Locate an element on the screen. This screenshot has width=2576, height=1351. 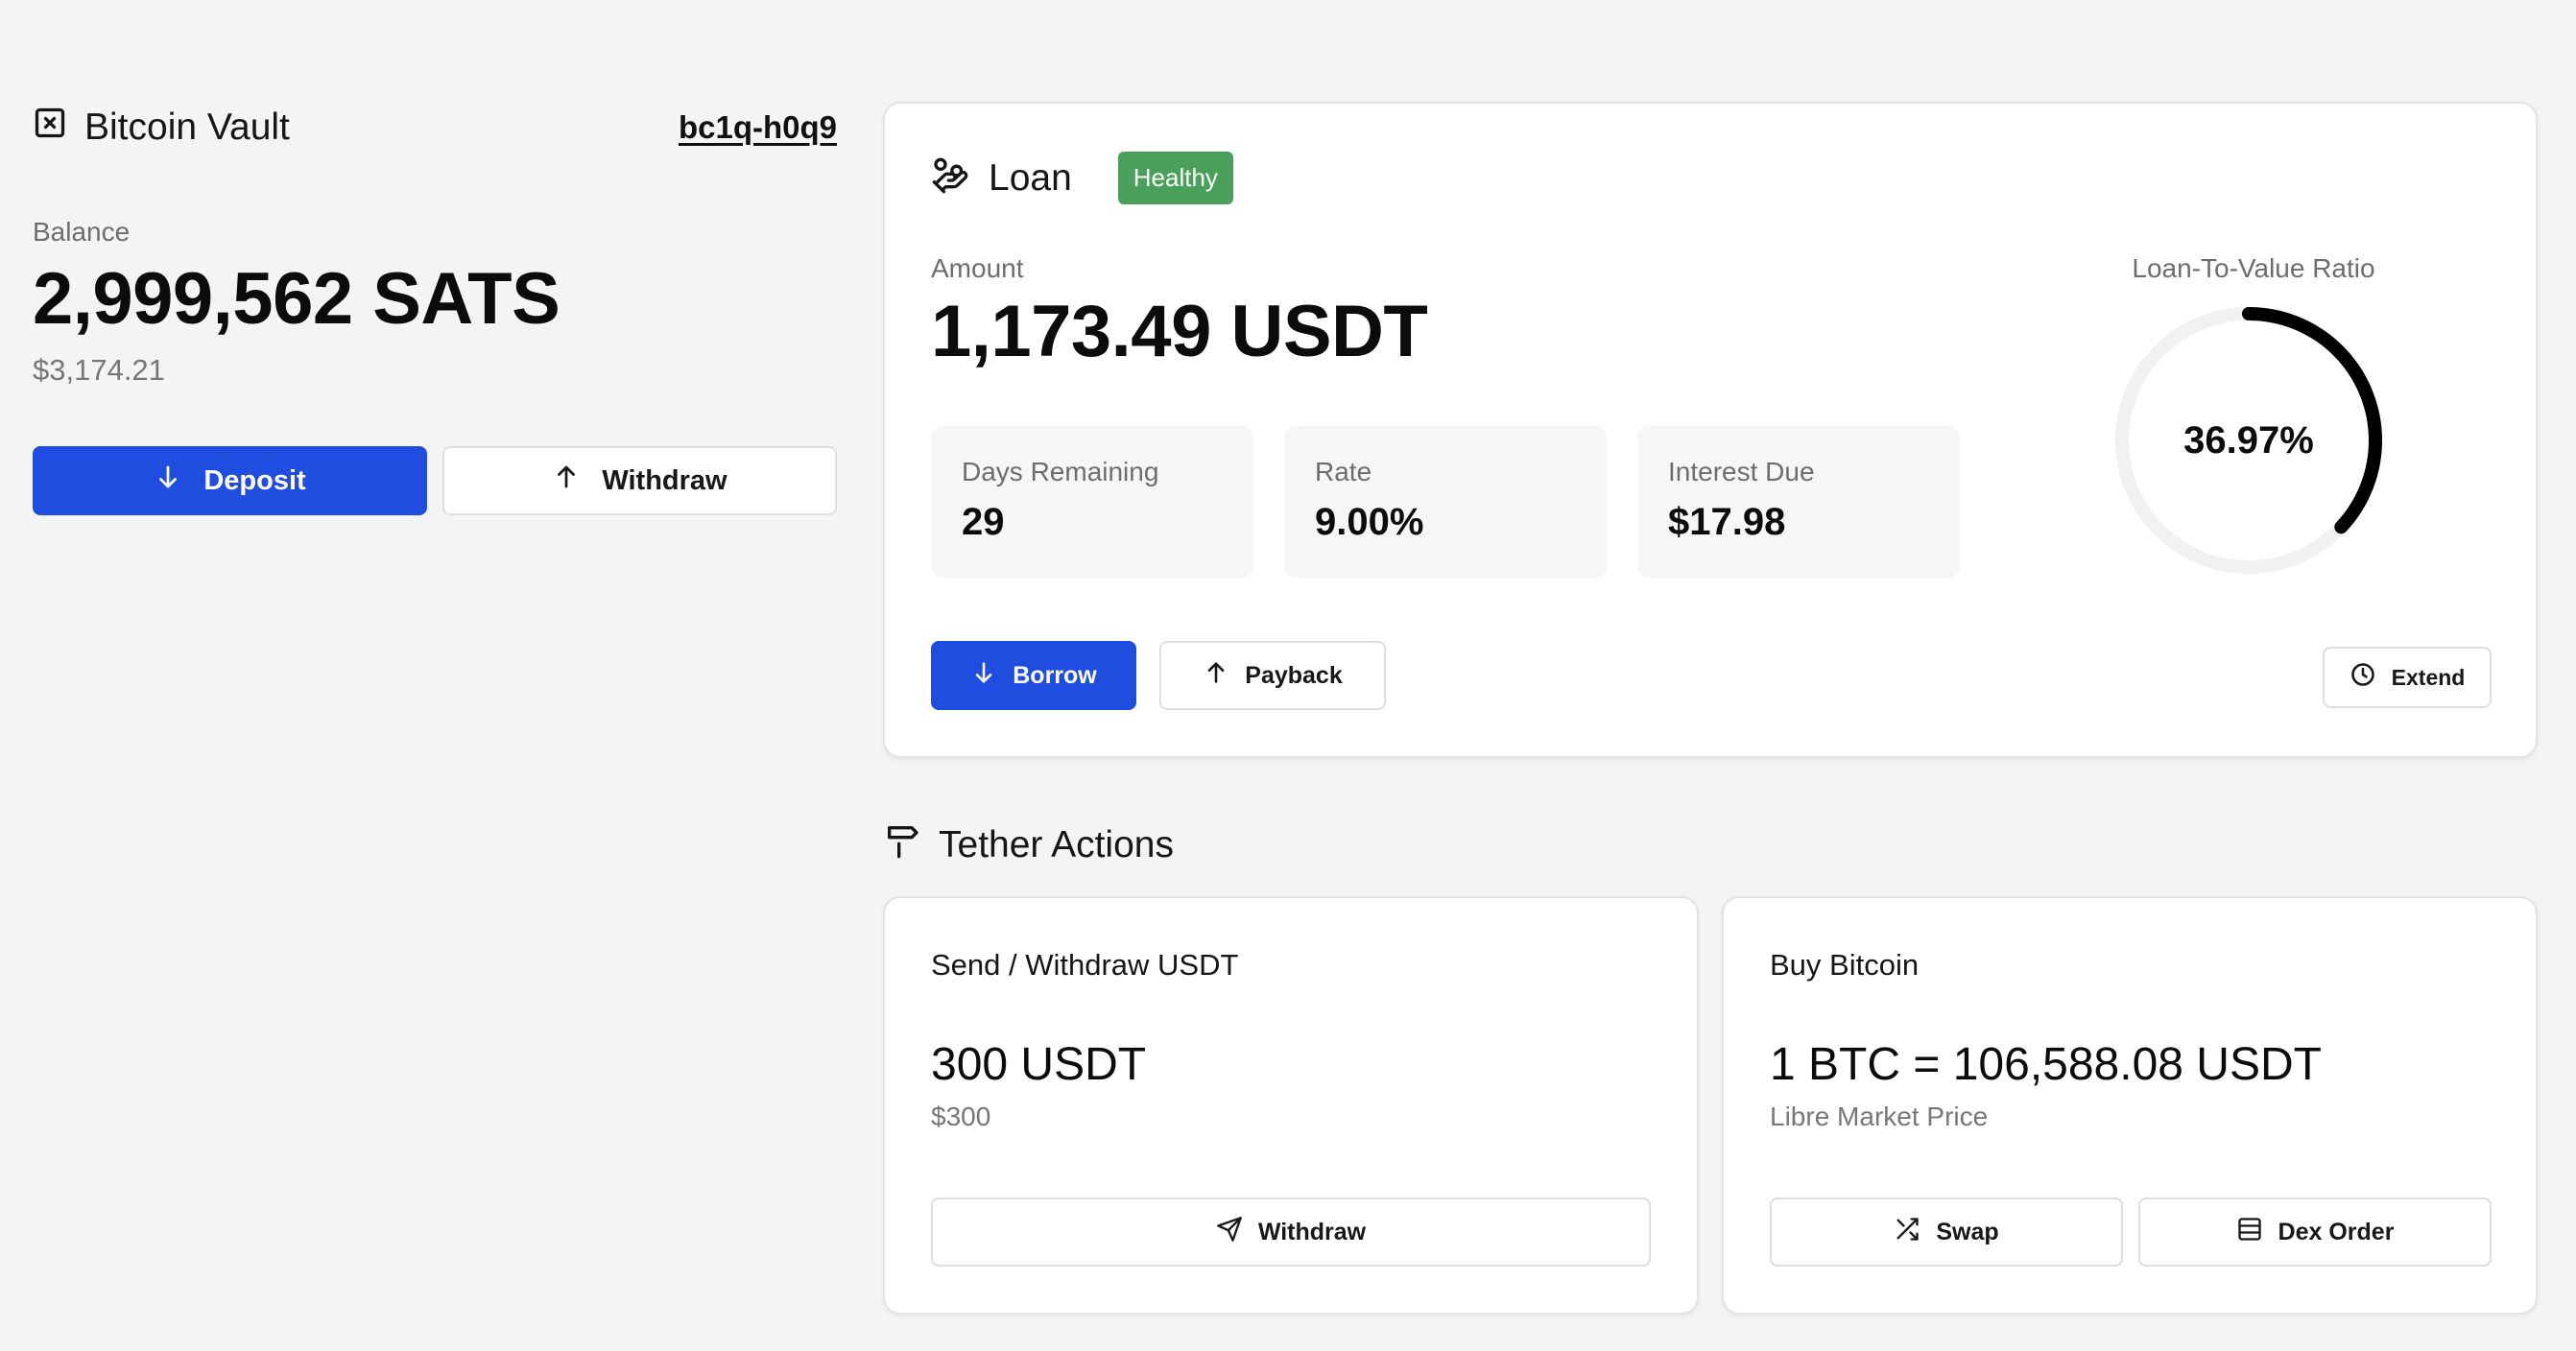
swap-button: Swap is located at coordinates (1946, 1232).